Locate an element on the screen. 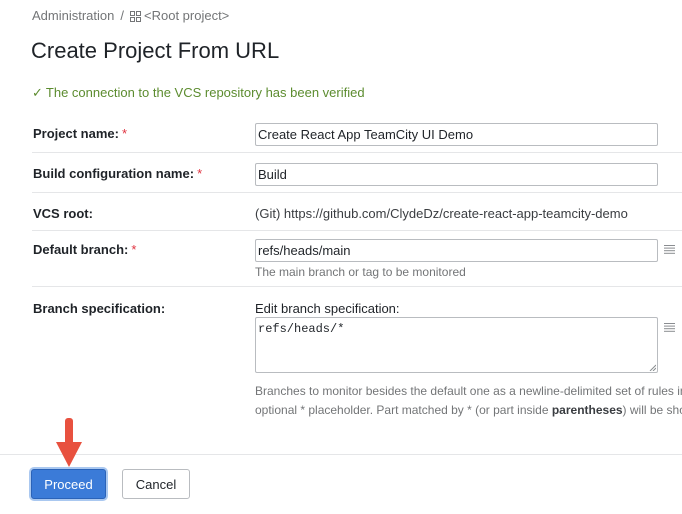 The image size is (682, 514). form-footer-divider is located at coordinates (341, 454).